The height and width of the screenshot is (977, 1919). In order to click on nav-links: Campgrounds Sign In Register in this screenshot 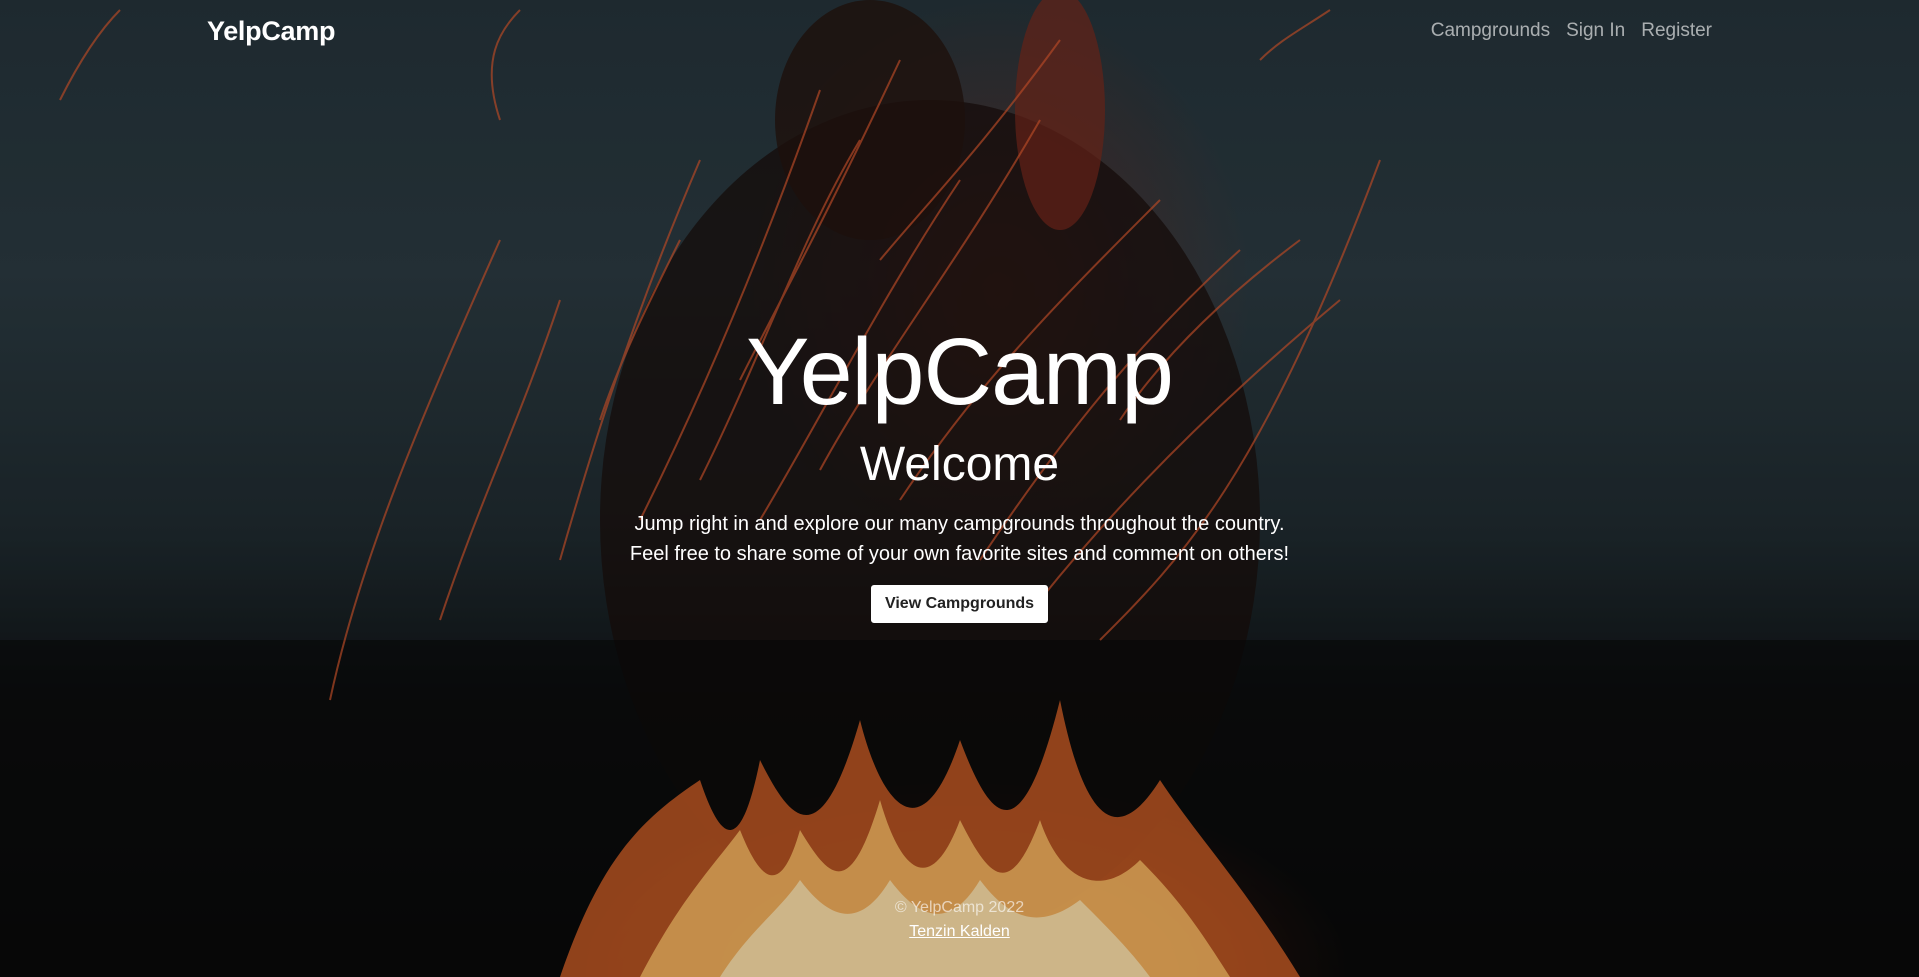, I will do `click(1571, 31)`.